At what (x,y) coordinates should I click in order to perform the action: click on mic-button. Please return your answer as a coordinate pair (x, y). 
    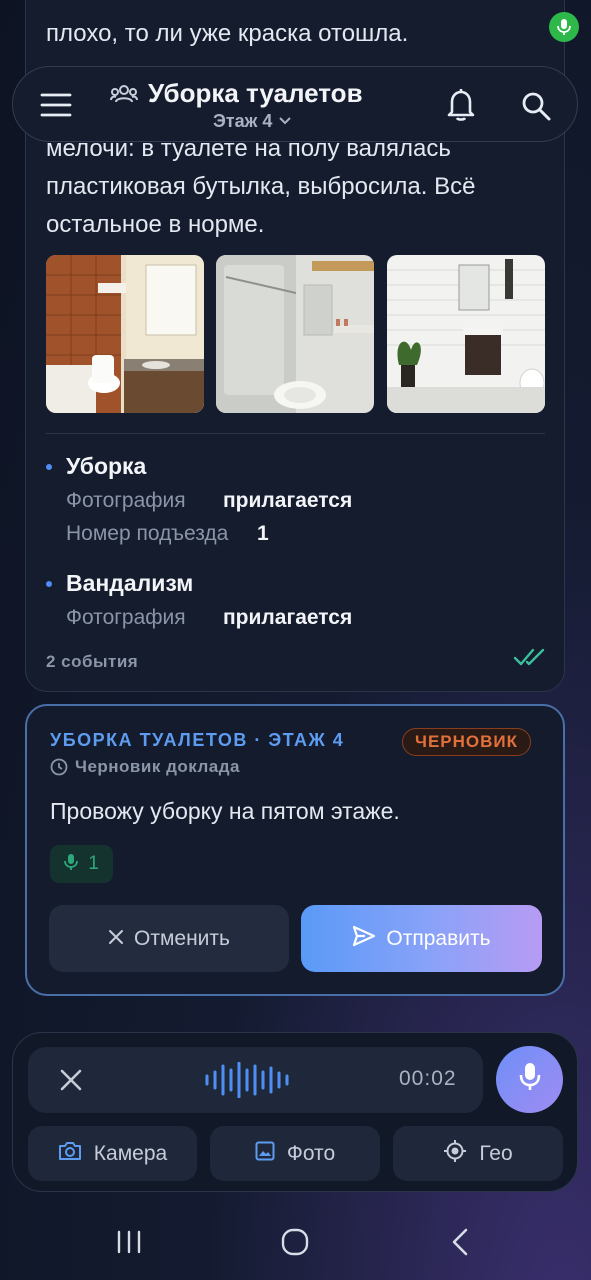
    Looking at the image, I should click on (529, 1079).